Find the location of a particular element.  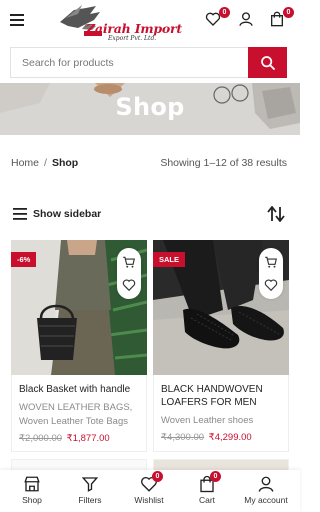

nav-shop: Shop is located at coordinates (32, 490).